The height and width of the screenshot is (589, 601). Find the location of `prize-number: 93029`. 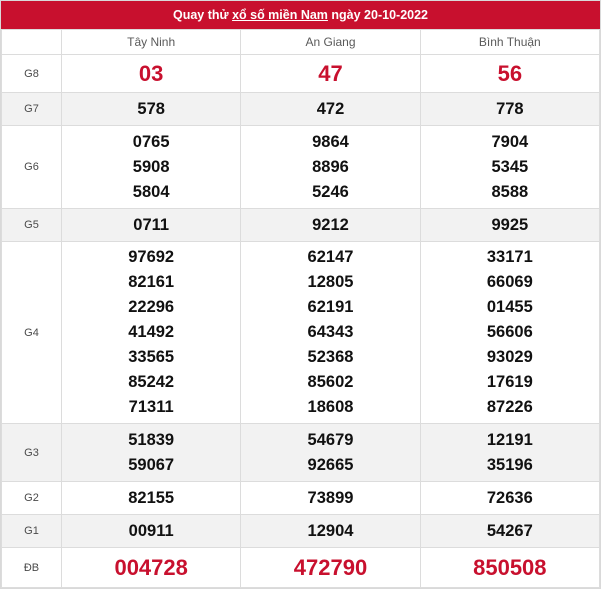

prize-number: 93029 is located at coordinates (509, 357).